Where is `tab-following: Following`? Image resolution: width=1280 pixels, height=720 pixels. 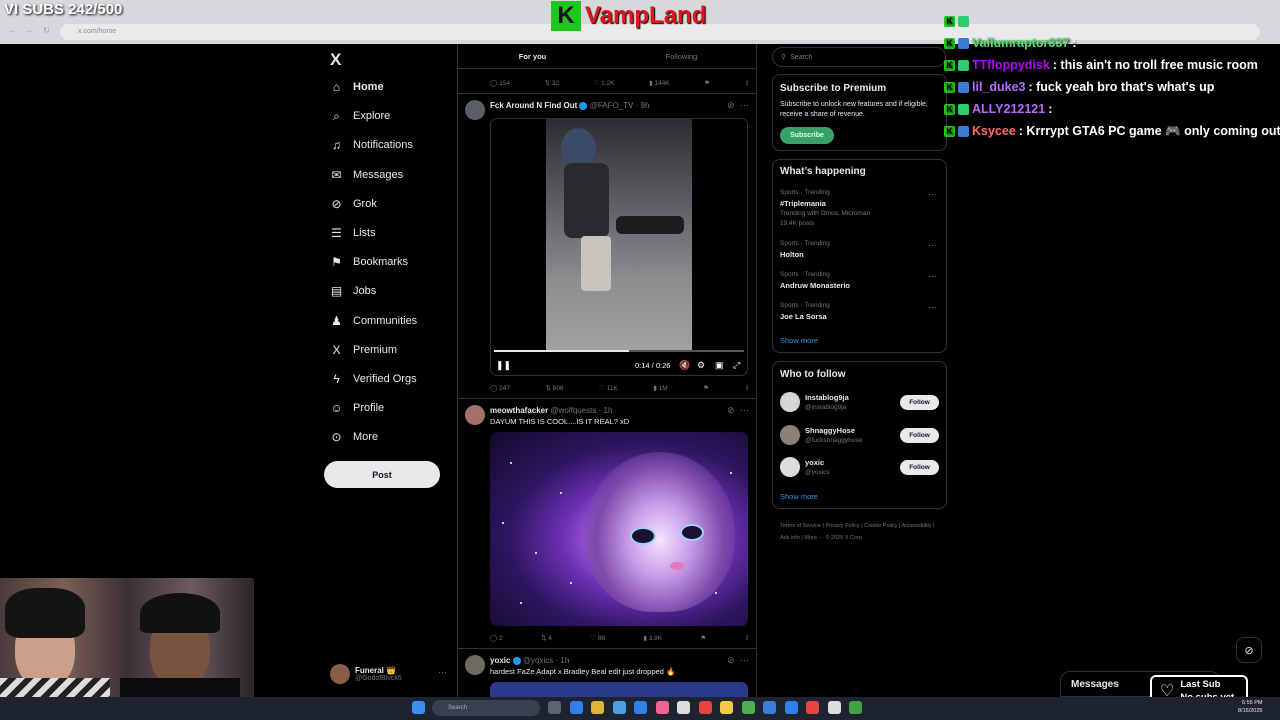
tab-following: Following is located at coordinates (681, 56).